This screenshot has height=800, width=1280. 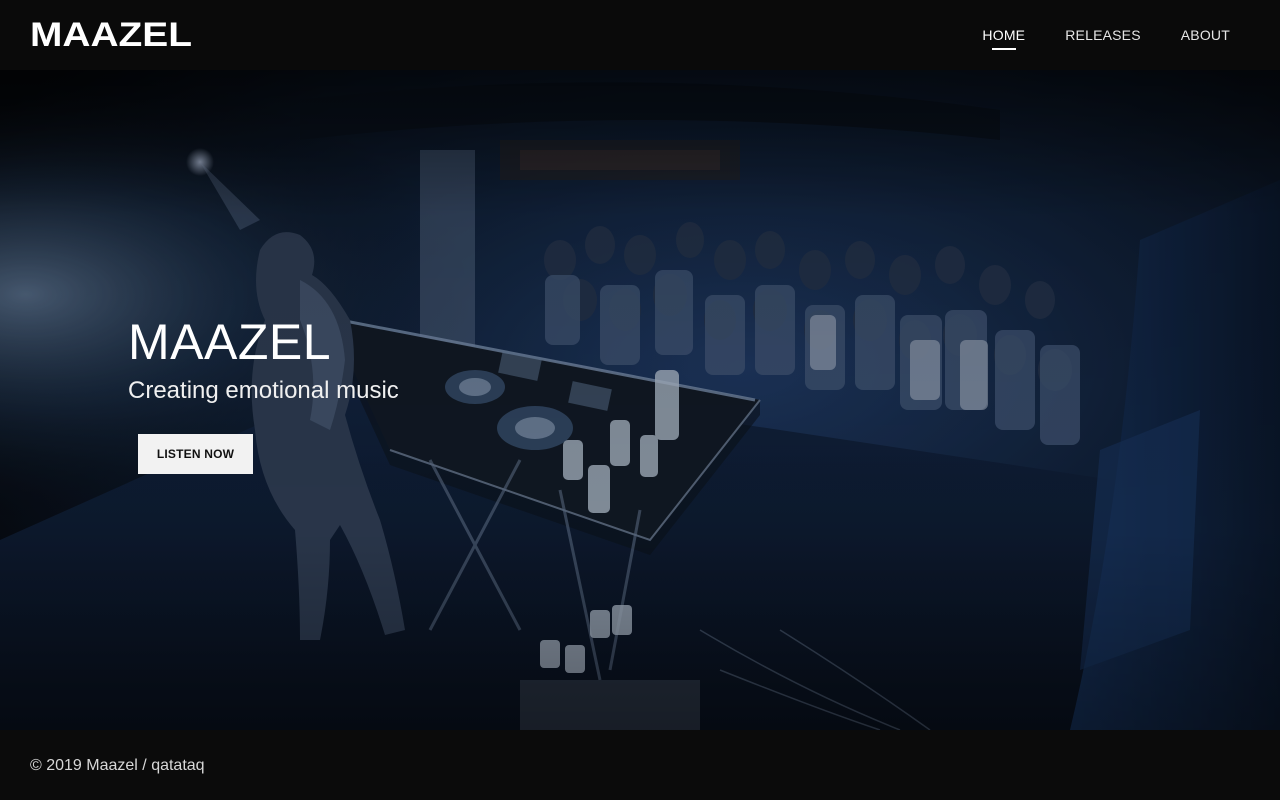 I want to click on copyright-text: © 2019 Maazel / qatataq, so click(x=117, y=765).